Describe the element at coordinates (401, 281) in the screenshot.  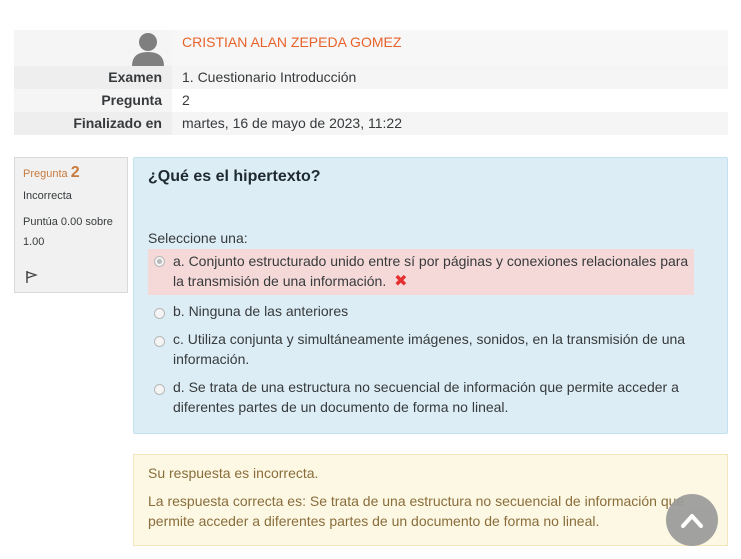
I see `incorrect-icon: ✖` at that location.